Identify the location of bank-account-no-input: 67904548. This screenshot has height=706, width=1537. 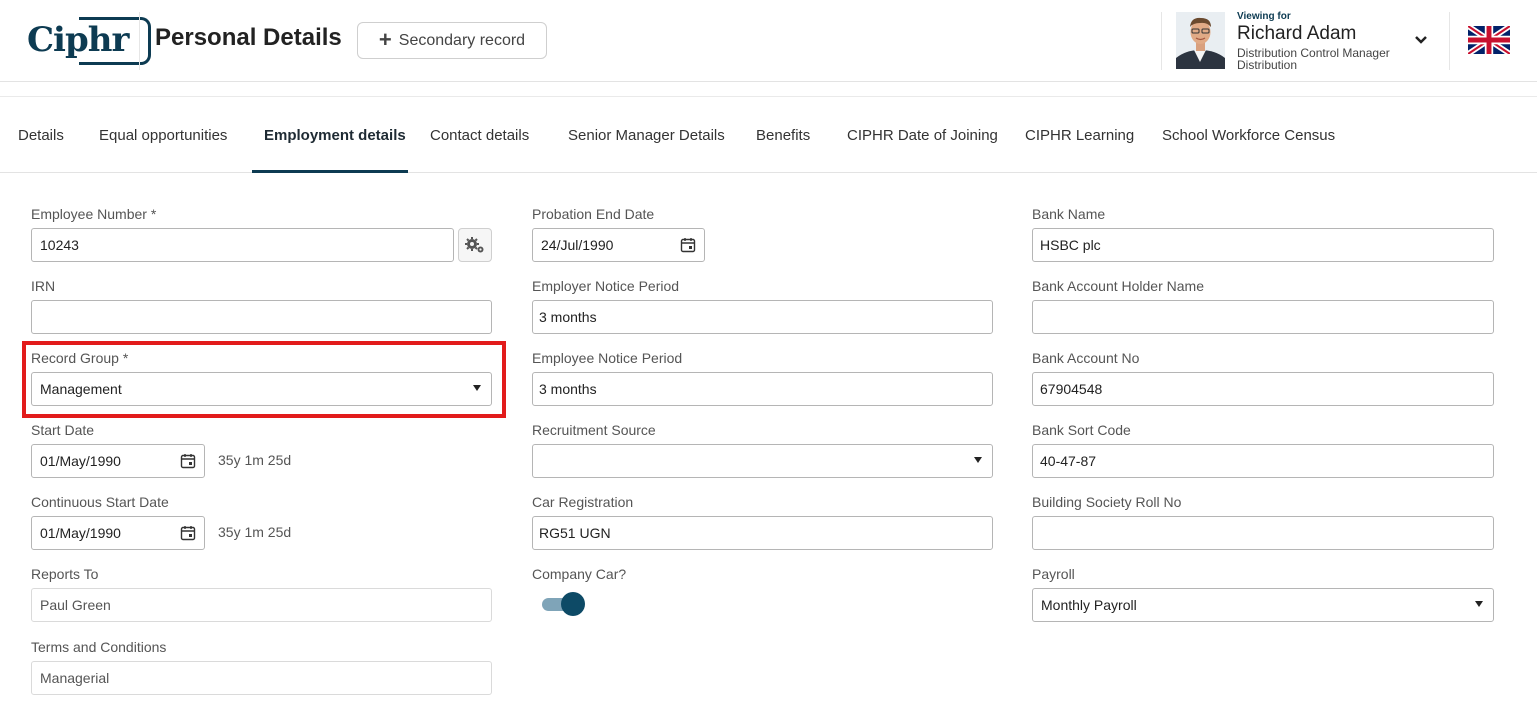
(1263, 389).